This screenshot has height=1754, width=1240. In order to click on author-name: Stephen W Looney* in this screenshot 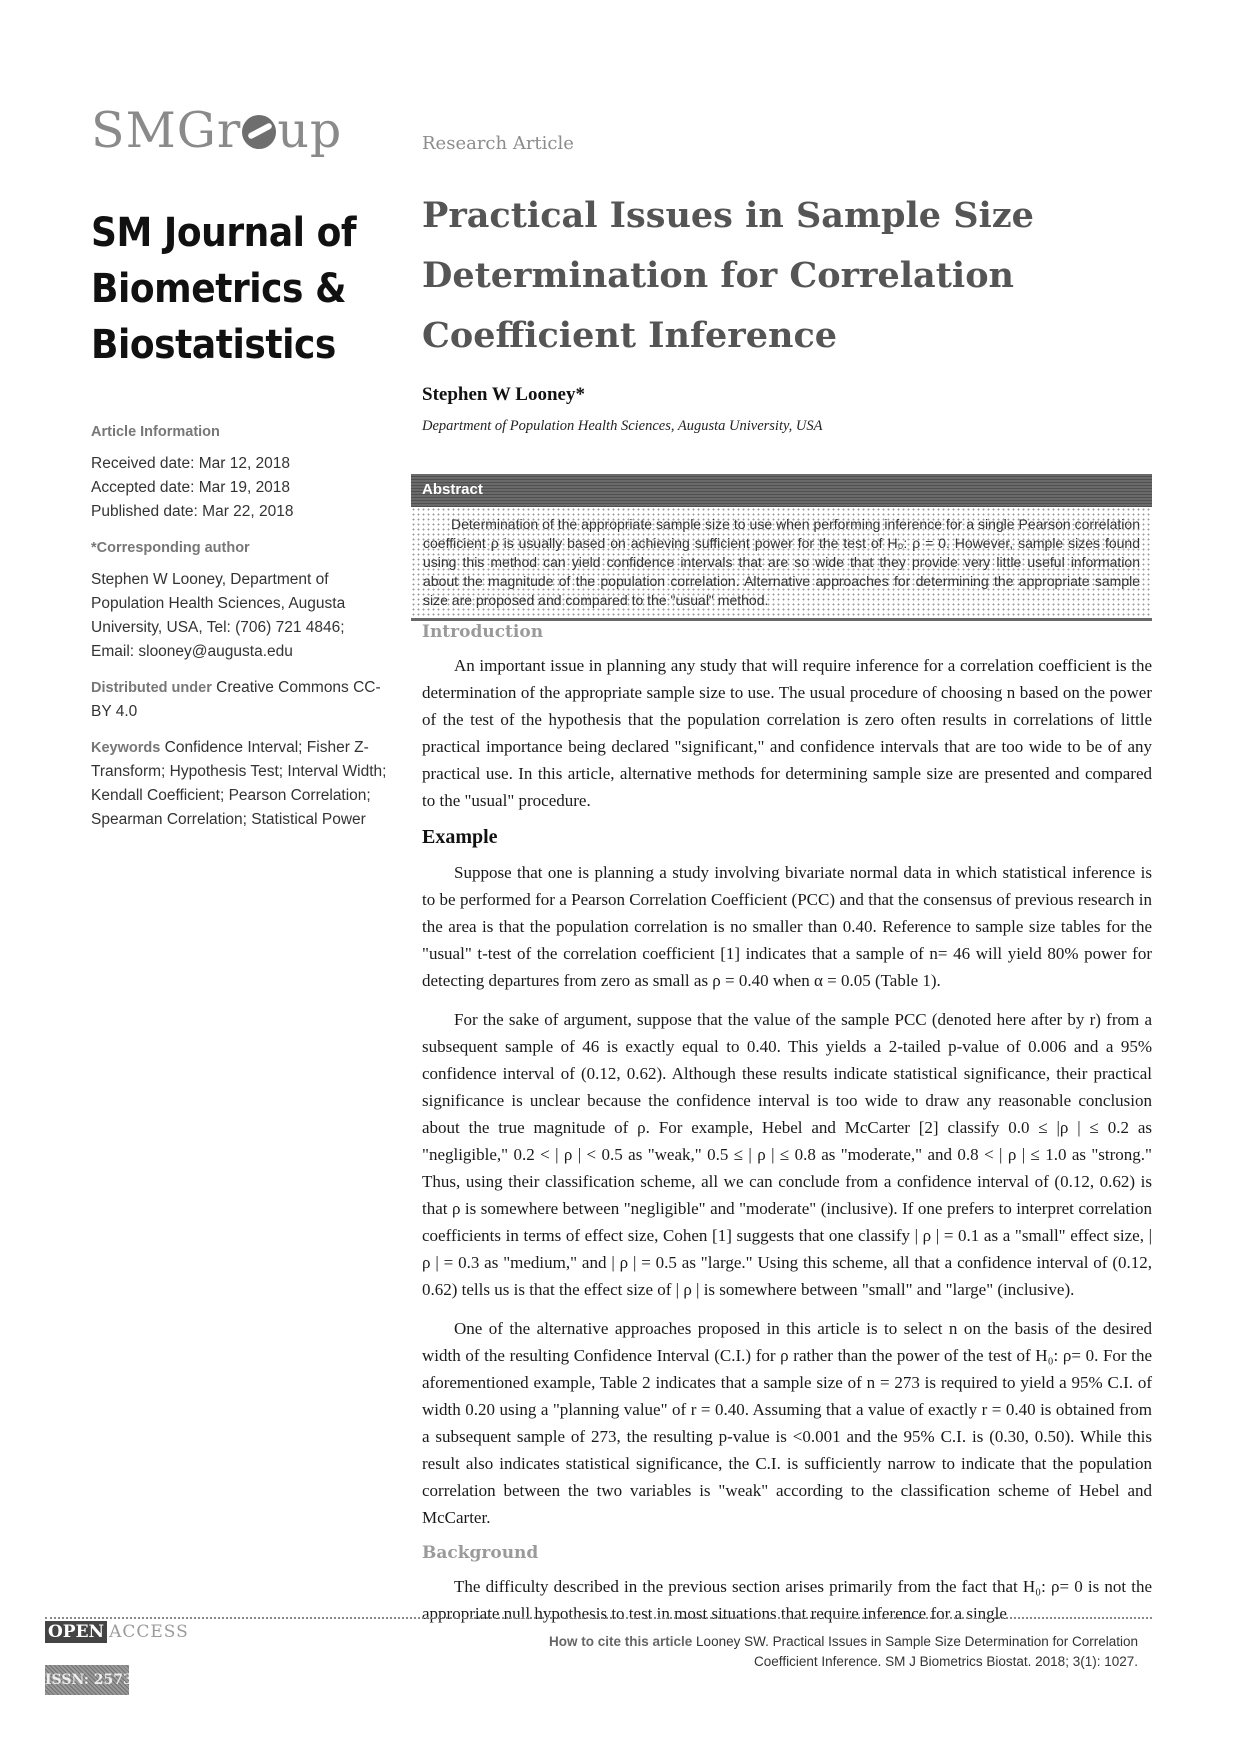, I will do `click(503, 394)`.